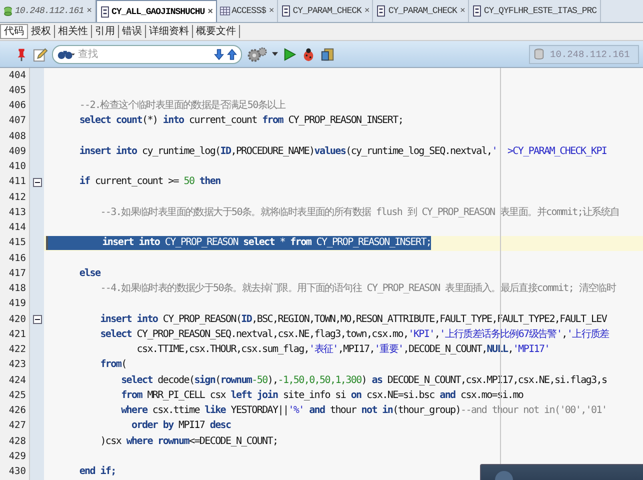  I want to click on gears-icon, so click(257, 54).